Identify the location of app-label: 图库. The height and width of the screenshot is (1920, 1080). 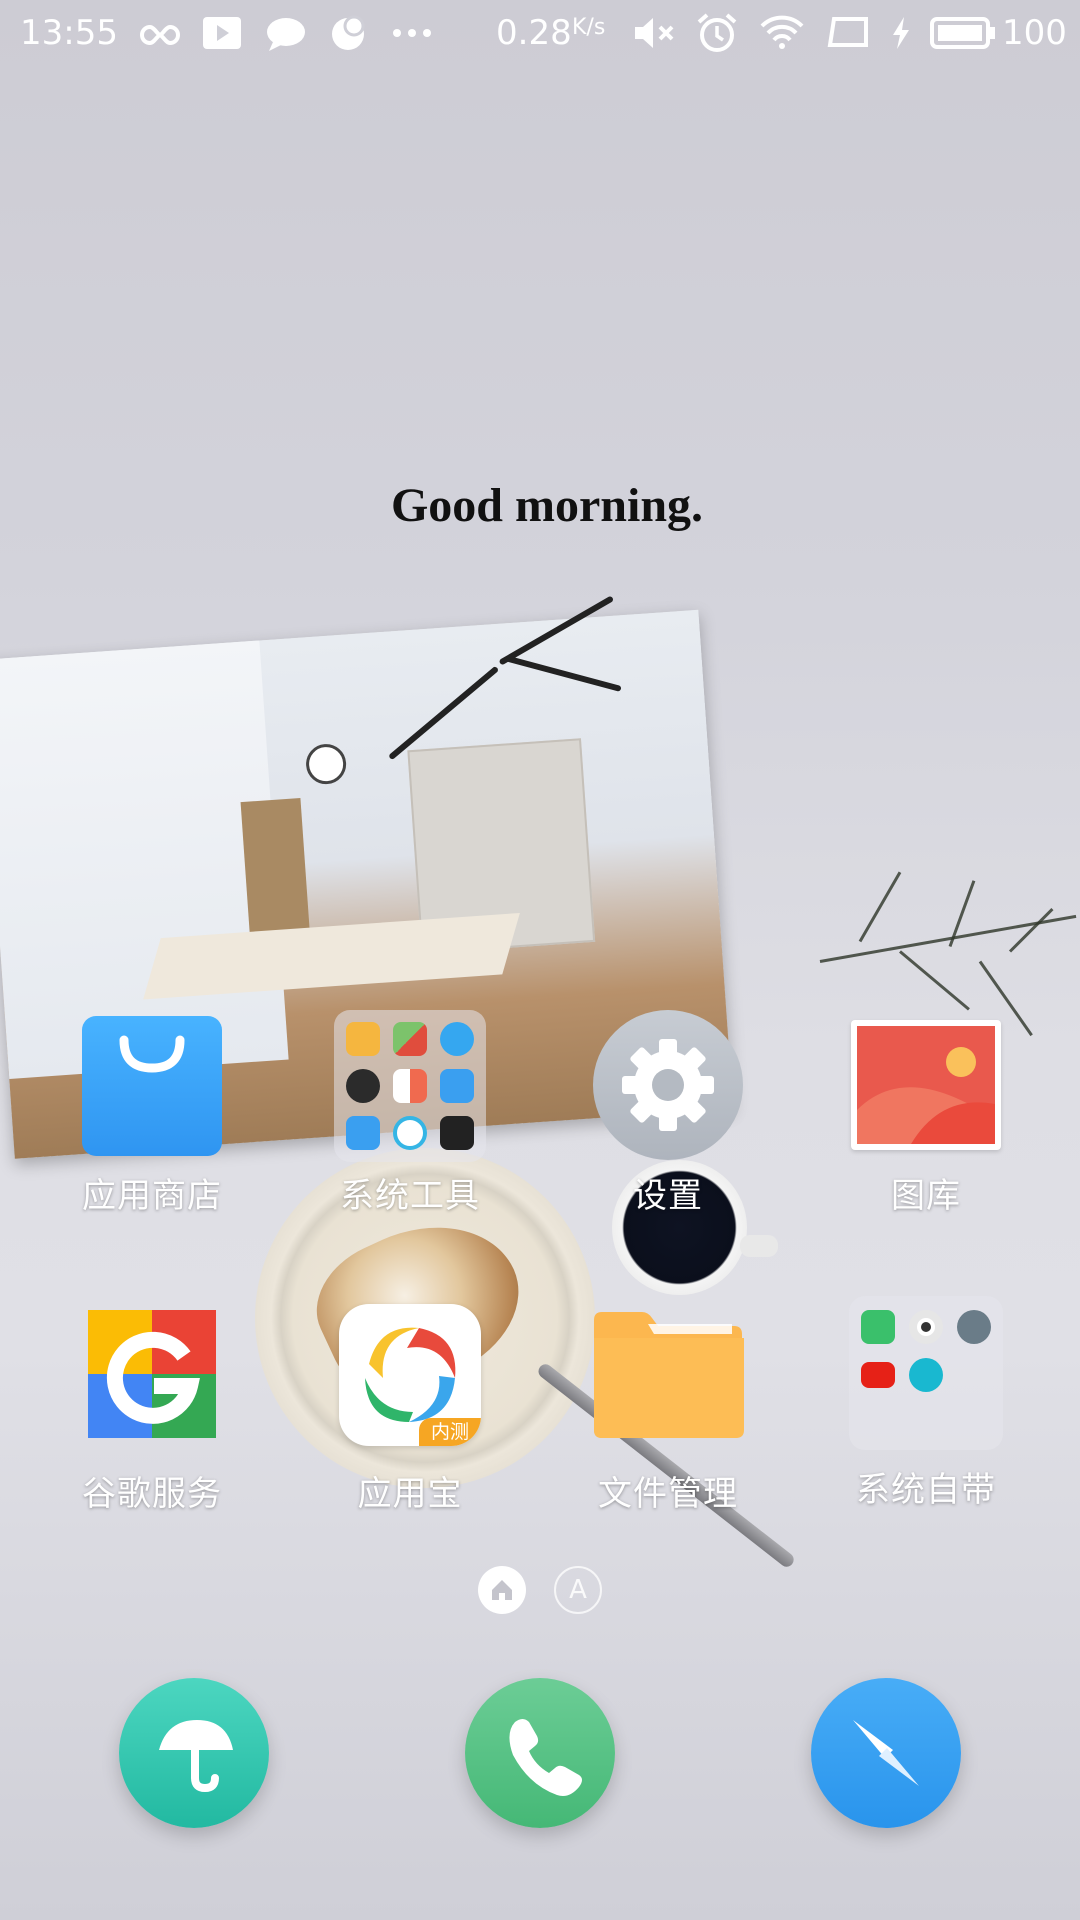
(926, 1196).